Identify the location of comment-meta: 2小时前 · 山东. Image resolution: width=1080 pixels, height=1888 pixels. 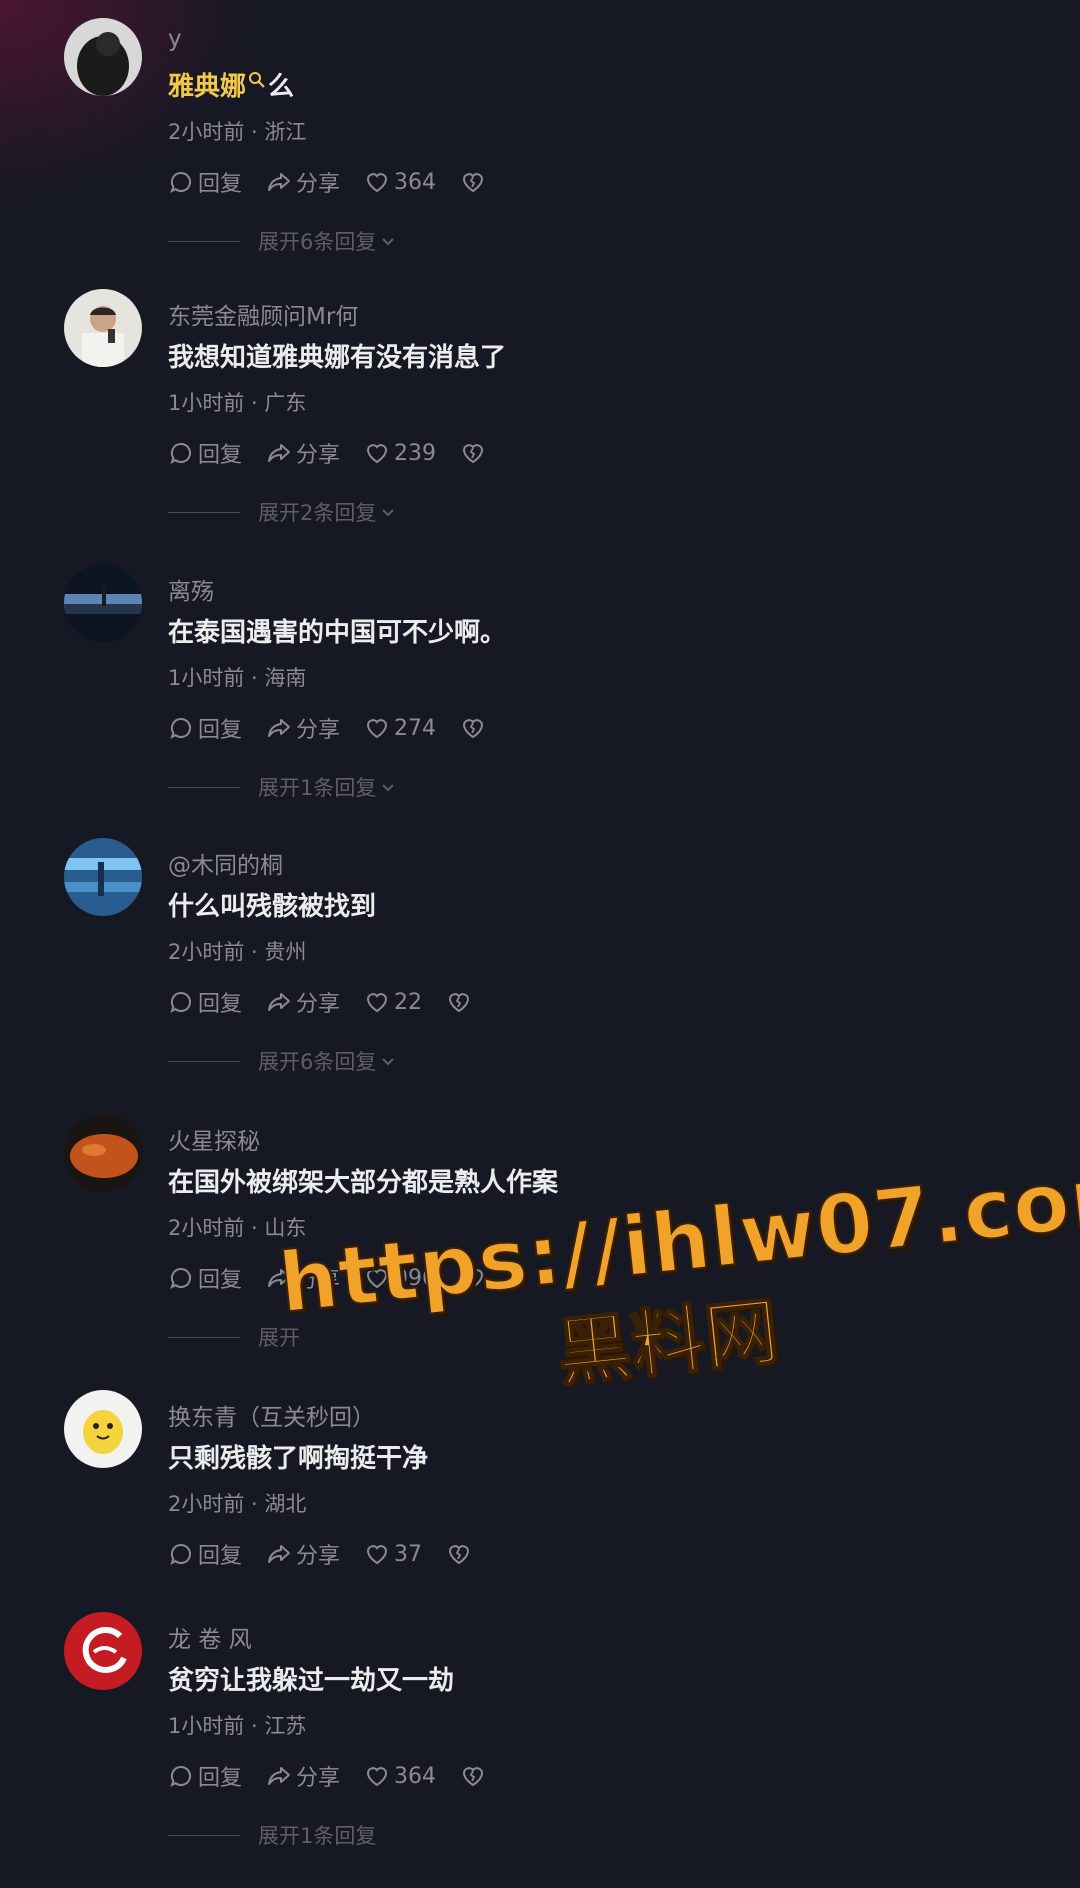
(237, 1228).